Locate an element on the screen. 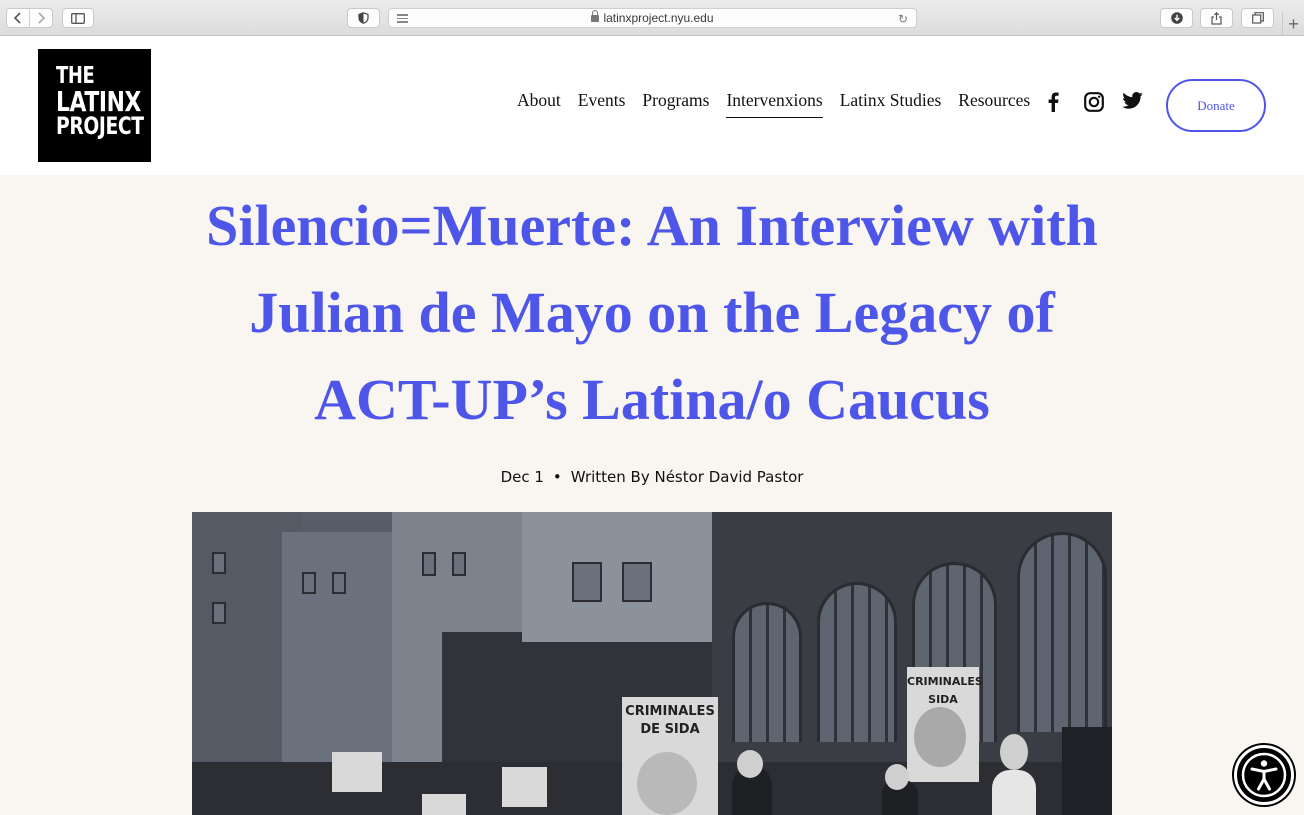 Image resolution: width=1304 pixels, height=815 pixels. article-meta: Dec 1 • Written By Néstor David Pastor is located at coordinates (652, 477).